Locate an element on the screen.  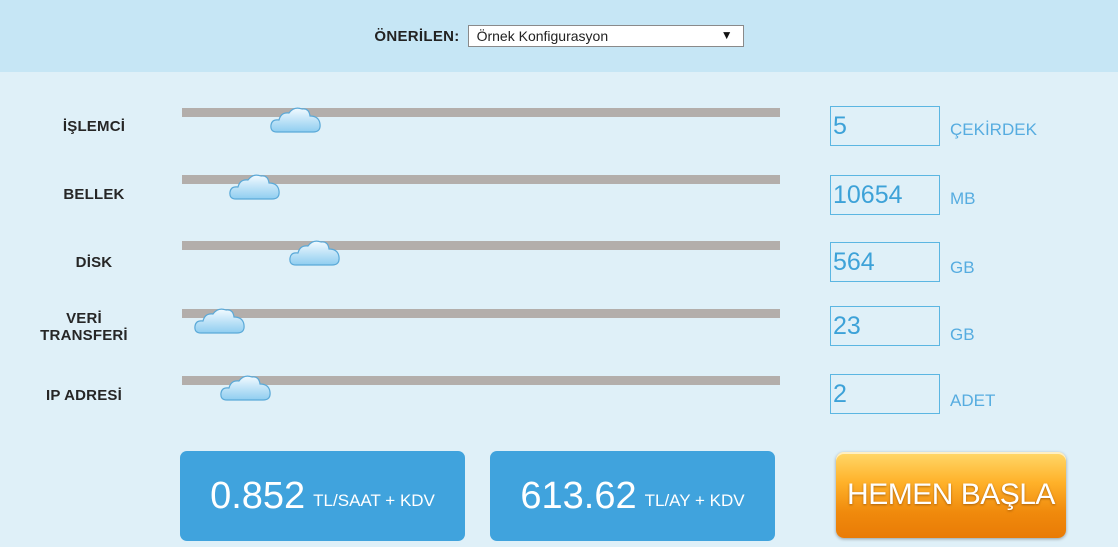
disk-unit: GB is located at coordinates (962, 267).